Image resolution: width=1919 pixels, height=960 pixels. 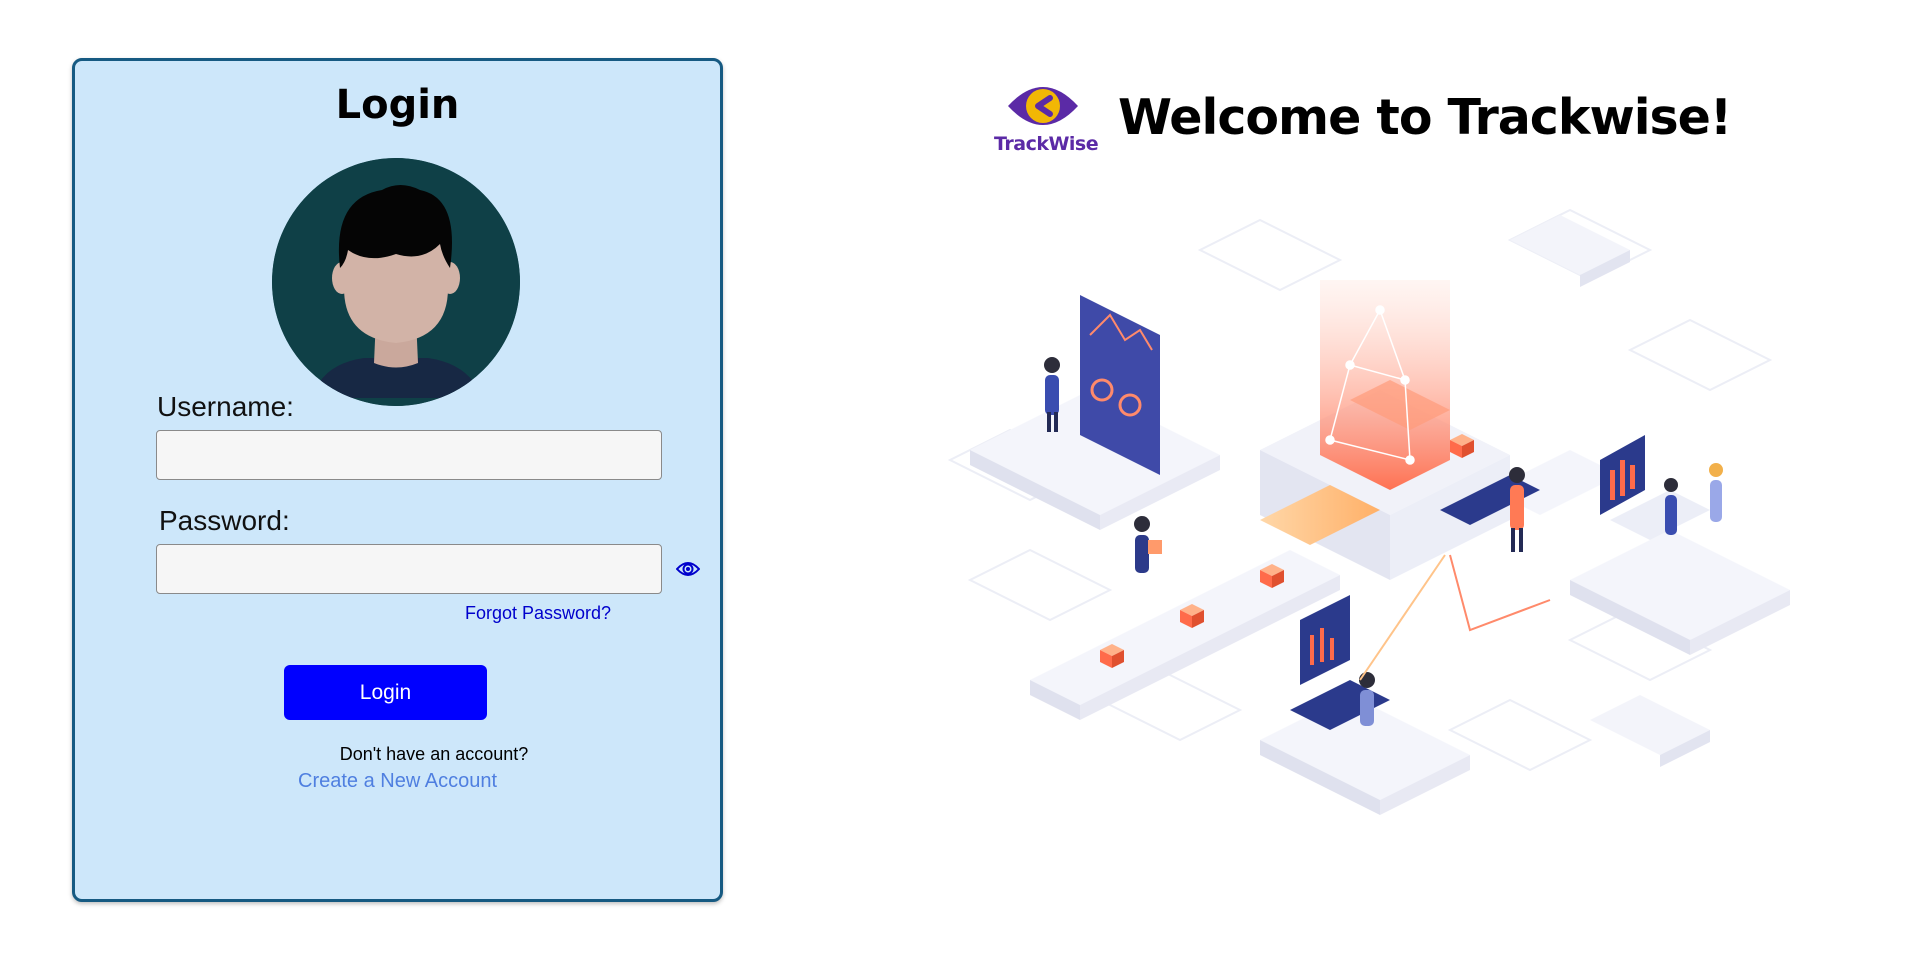 I want to click on password-label: Password:, so click(x=224, y=520).